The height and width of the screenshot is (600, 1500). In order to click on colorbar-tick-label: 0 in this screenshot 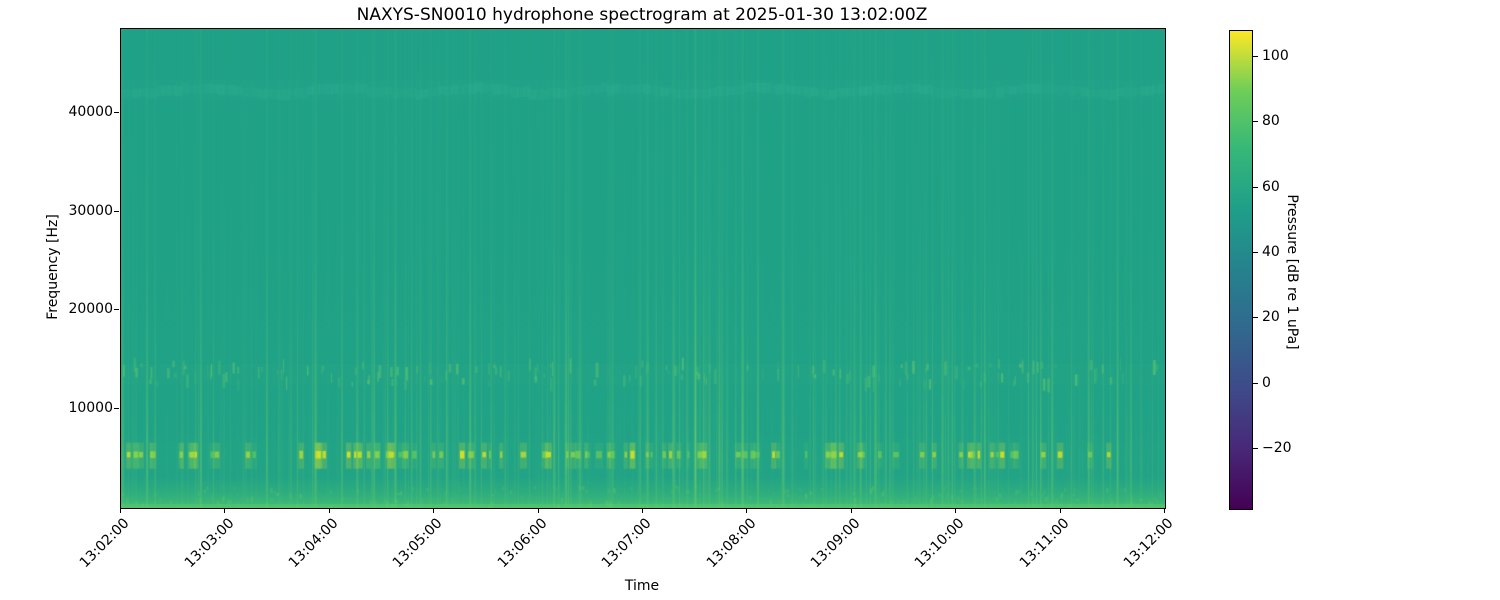, I will do `click(1266, 382)`.